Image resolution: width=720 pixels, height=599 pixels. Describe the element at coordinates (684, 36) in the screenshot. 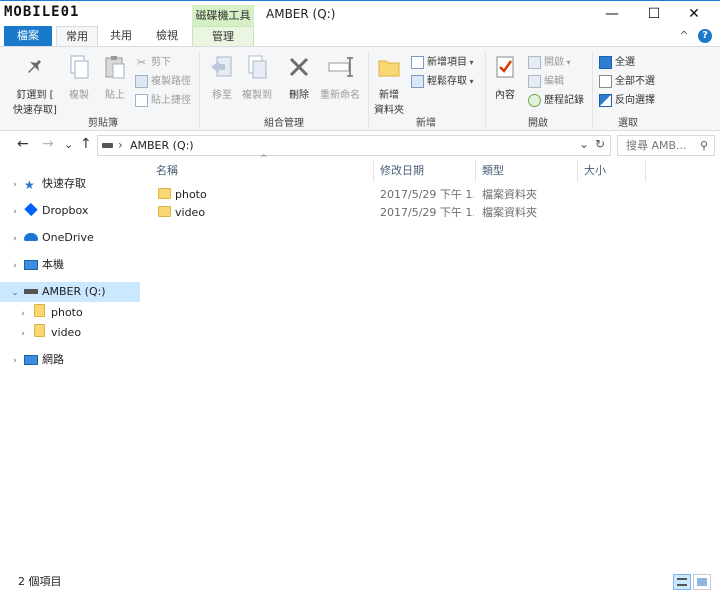

I see `collapse-ribbon-icon: ^` at that location.